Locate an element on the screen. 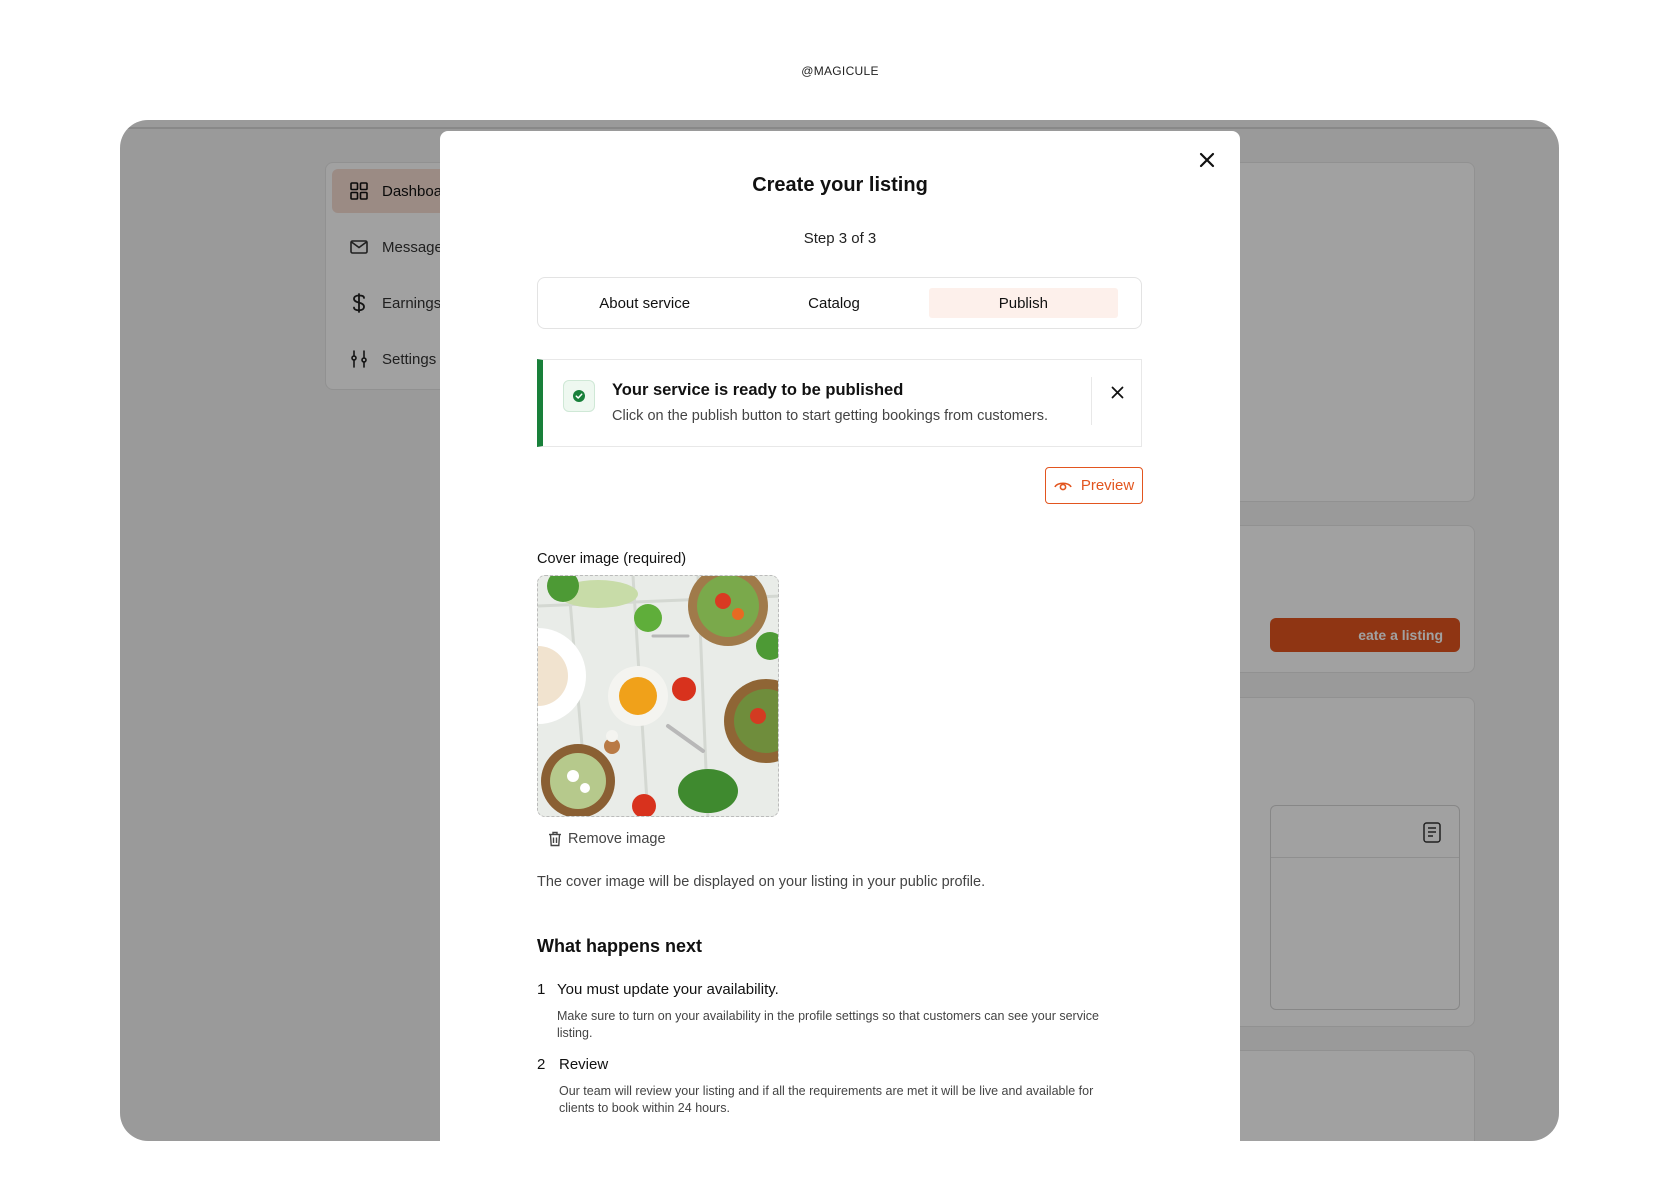 The width and height of the screenshot is (1680, 1204). tab-publish: Publish is located at coordinates (1023, 303).